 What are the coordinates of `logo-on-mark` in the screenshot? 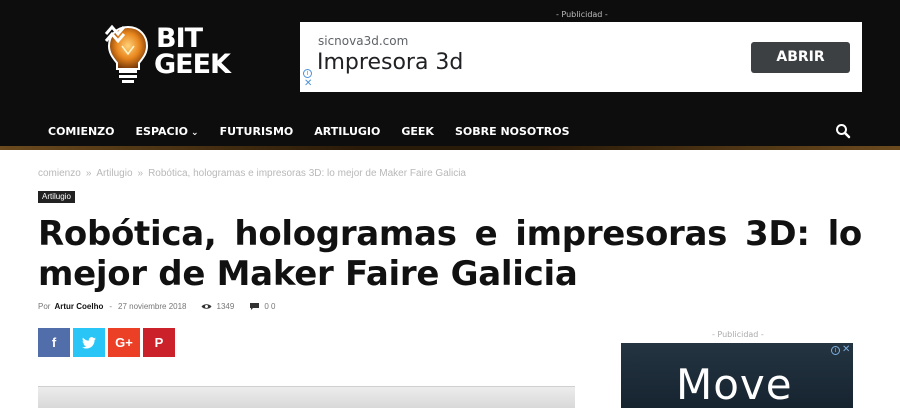 It's located at (115, 34).